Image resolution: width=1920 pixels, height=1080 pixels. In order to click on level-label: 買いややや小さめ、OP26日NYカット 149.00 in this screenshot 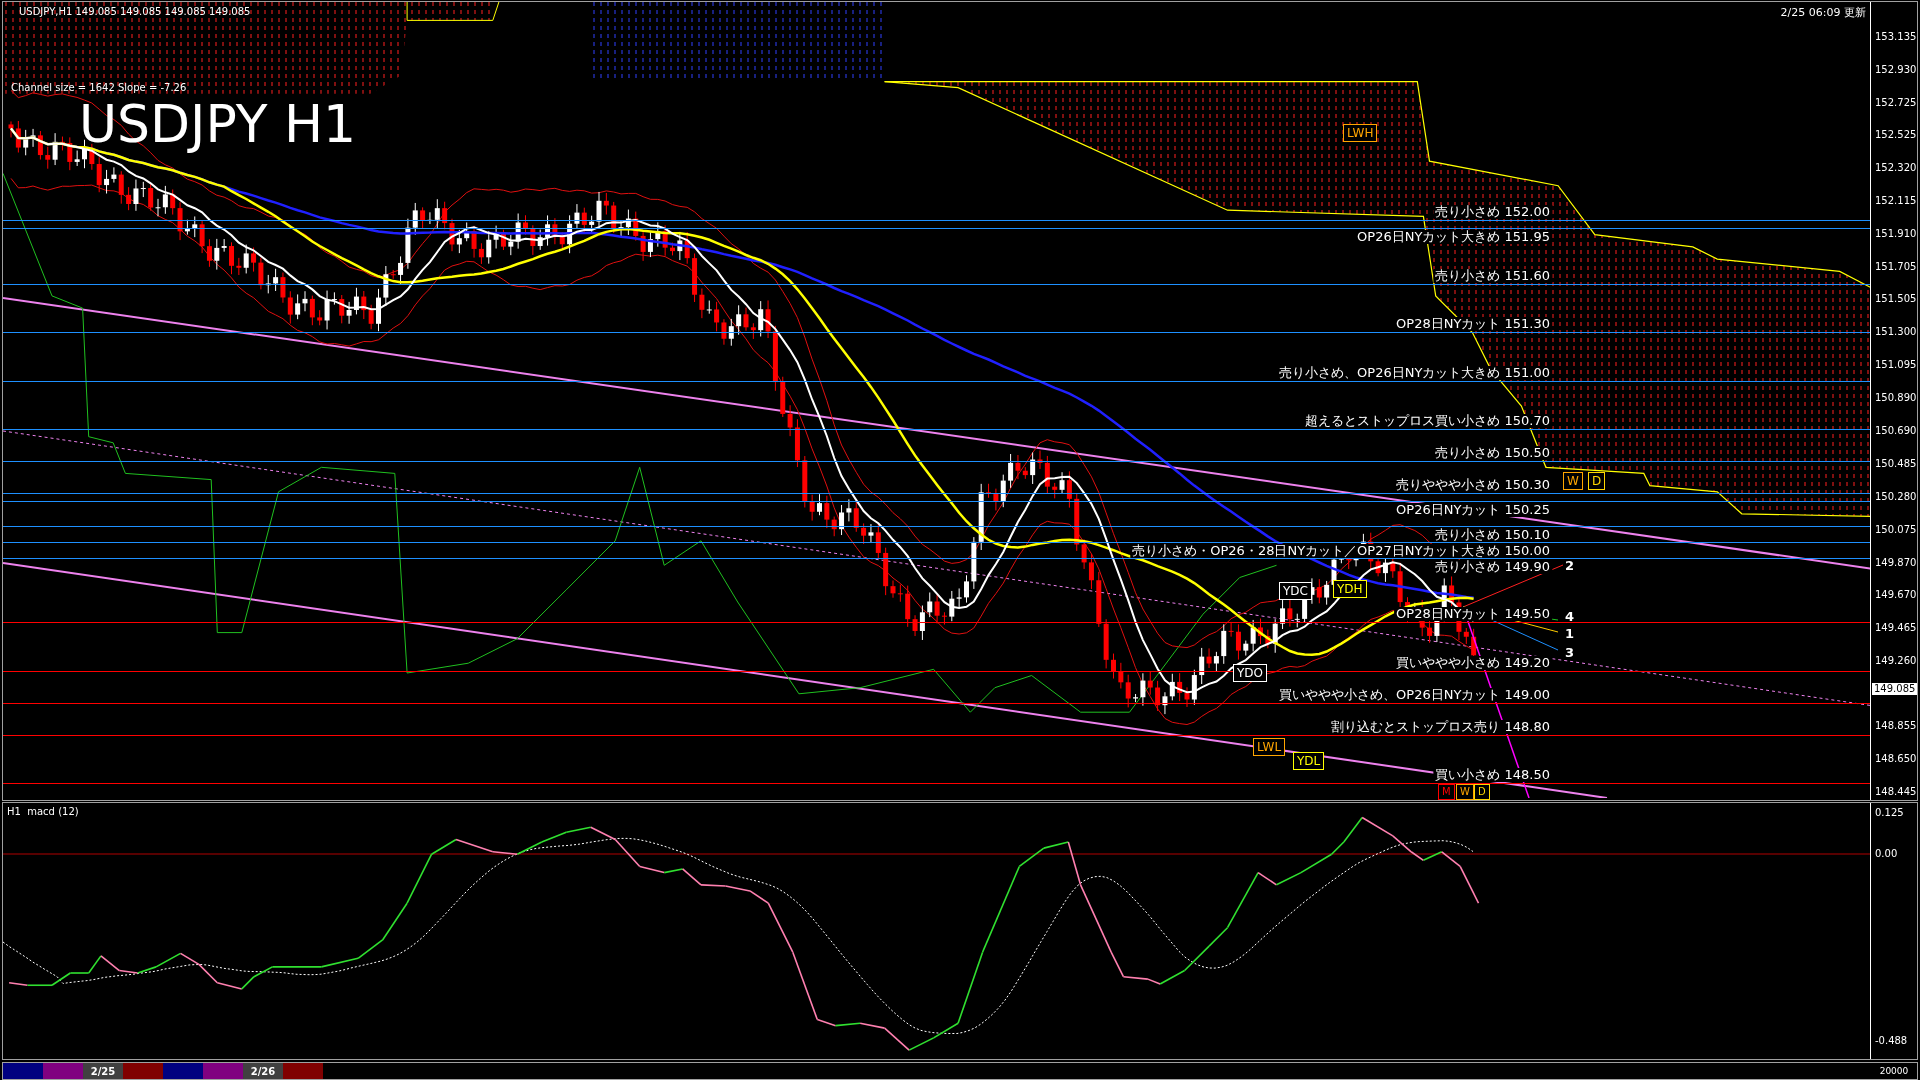, I will do `click(1414, 694)`.